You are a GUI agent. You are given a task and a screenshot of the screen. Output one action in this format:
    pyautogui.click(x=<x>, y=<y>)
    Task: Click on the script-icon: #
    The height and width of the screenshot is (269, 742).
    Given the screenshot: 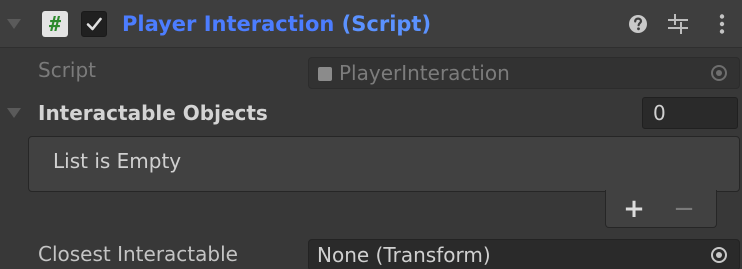 What is the action you would take?
    pyautogui.click(x=55, y=24)
    